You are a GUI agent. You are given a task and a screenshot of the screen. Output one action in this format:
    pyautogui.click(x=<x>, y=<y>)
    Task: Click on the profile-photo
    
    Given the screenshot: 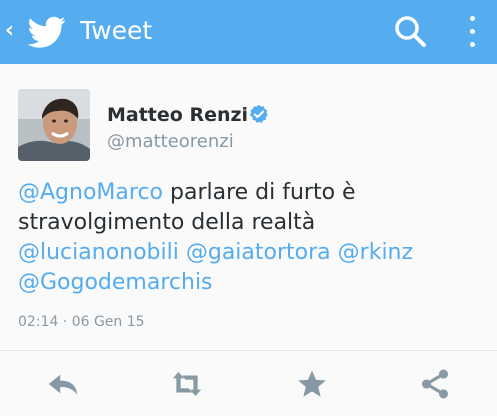 What is the action you would take?
    pyautogui.click(x=54, y=125)
    